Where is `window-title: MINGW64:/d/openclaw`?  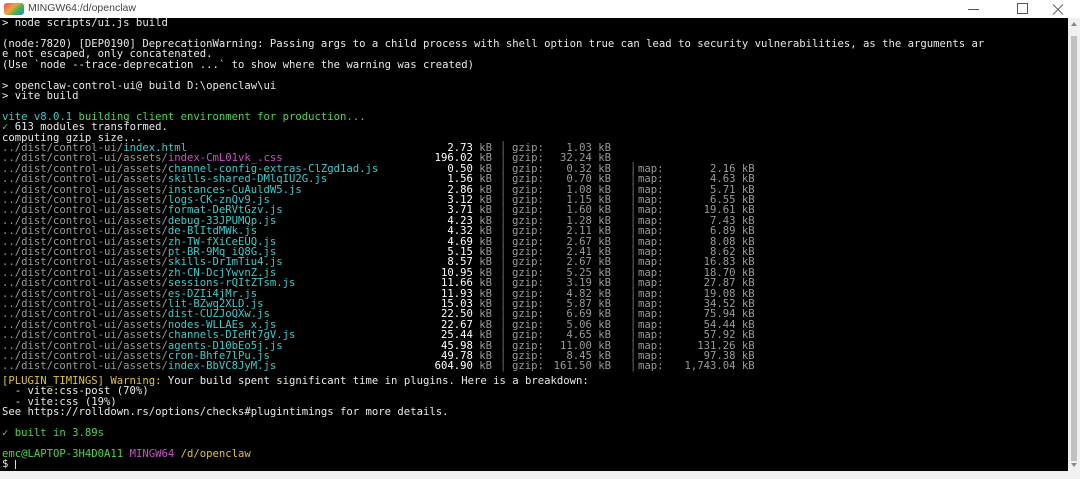 window-title: MINGW64:/d/openclaw is located at coordinates (82, 8).